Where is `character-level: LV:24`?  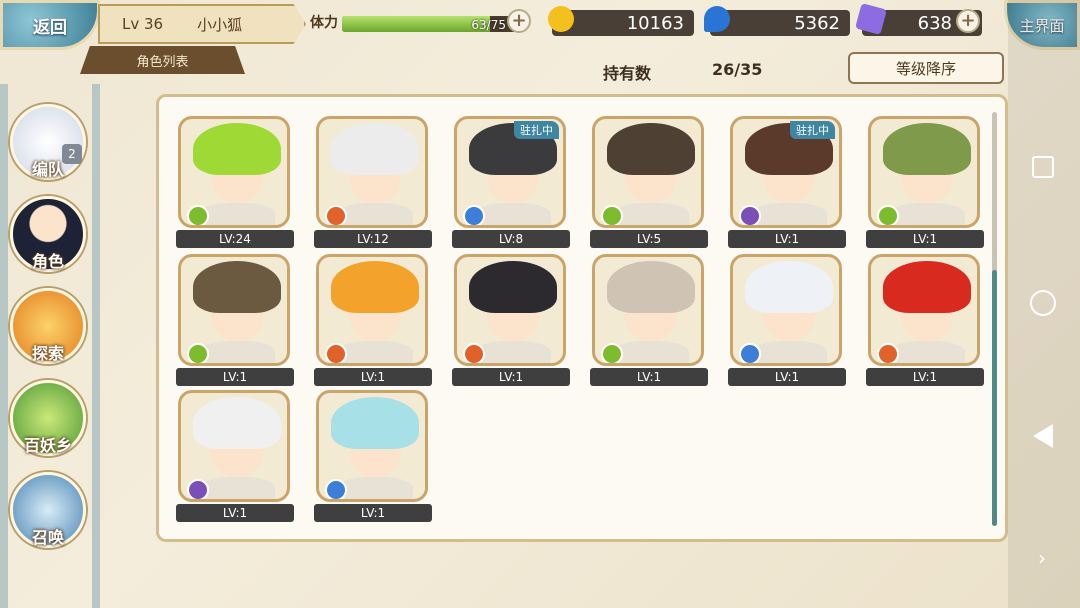 character-level: LV:24 is located at coordinates (235, 239).